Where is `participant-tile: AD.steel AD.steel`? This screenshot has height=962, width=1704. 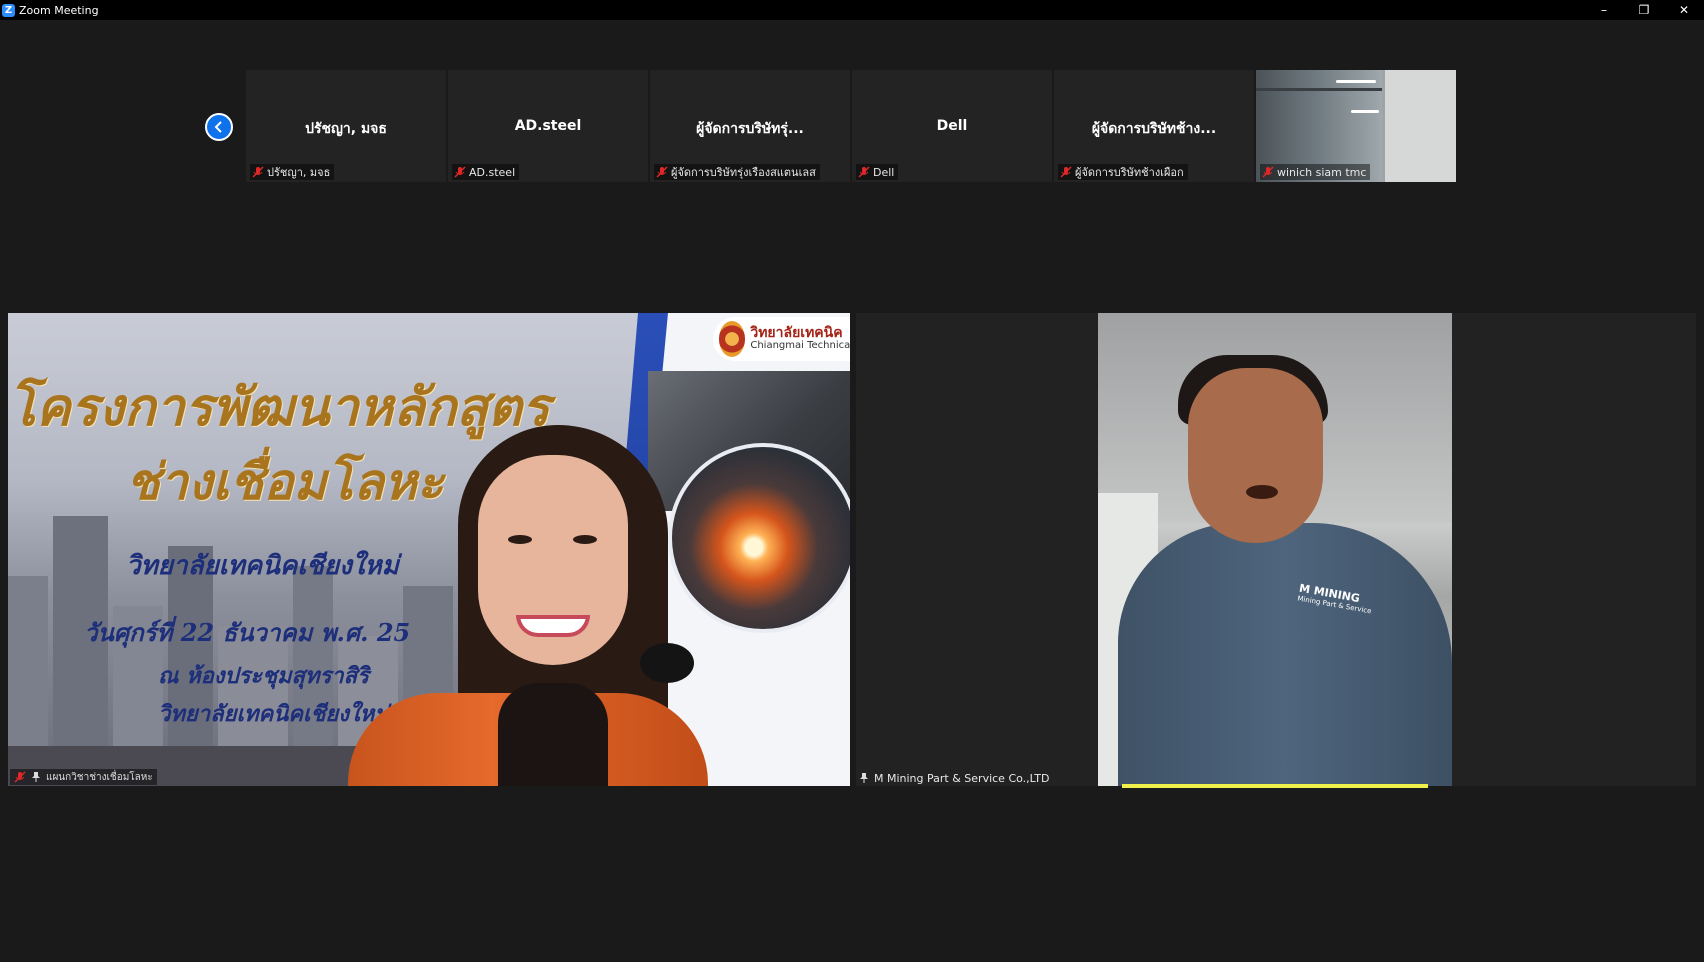 participant-tile: AD.steel AD.steel is located at coordinates (548, 126).